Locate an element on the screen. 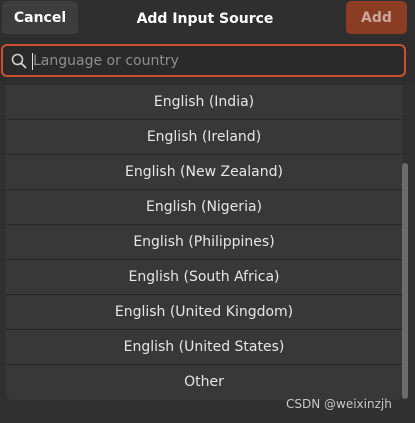 The height and width of the screenshot is (423, 415). list-item: English (United States) is located at coordinates (204, 347).